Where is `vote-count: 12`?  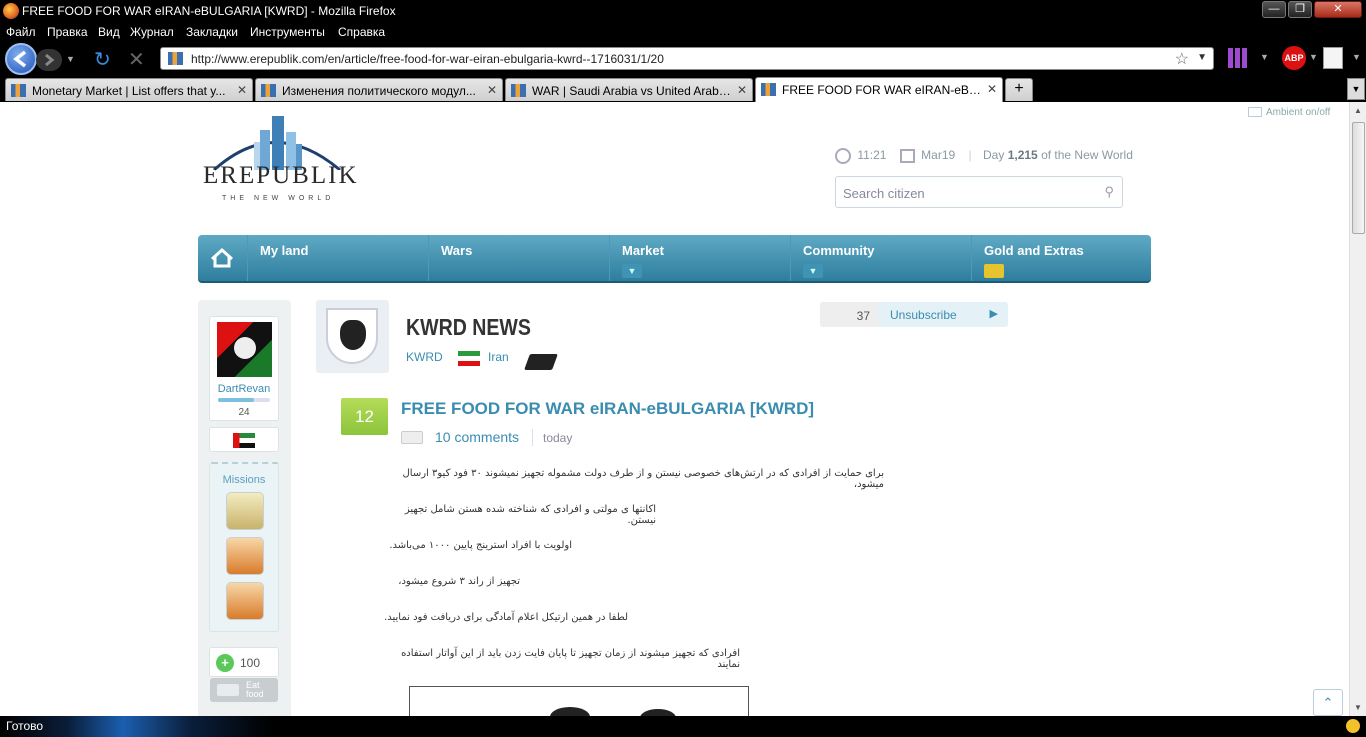
vote-count: 12 is located at coordinates (364, 416).